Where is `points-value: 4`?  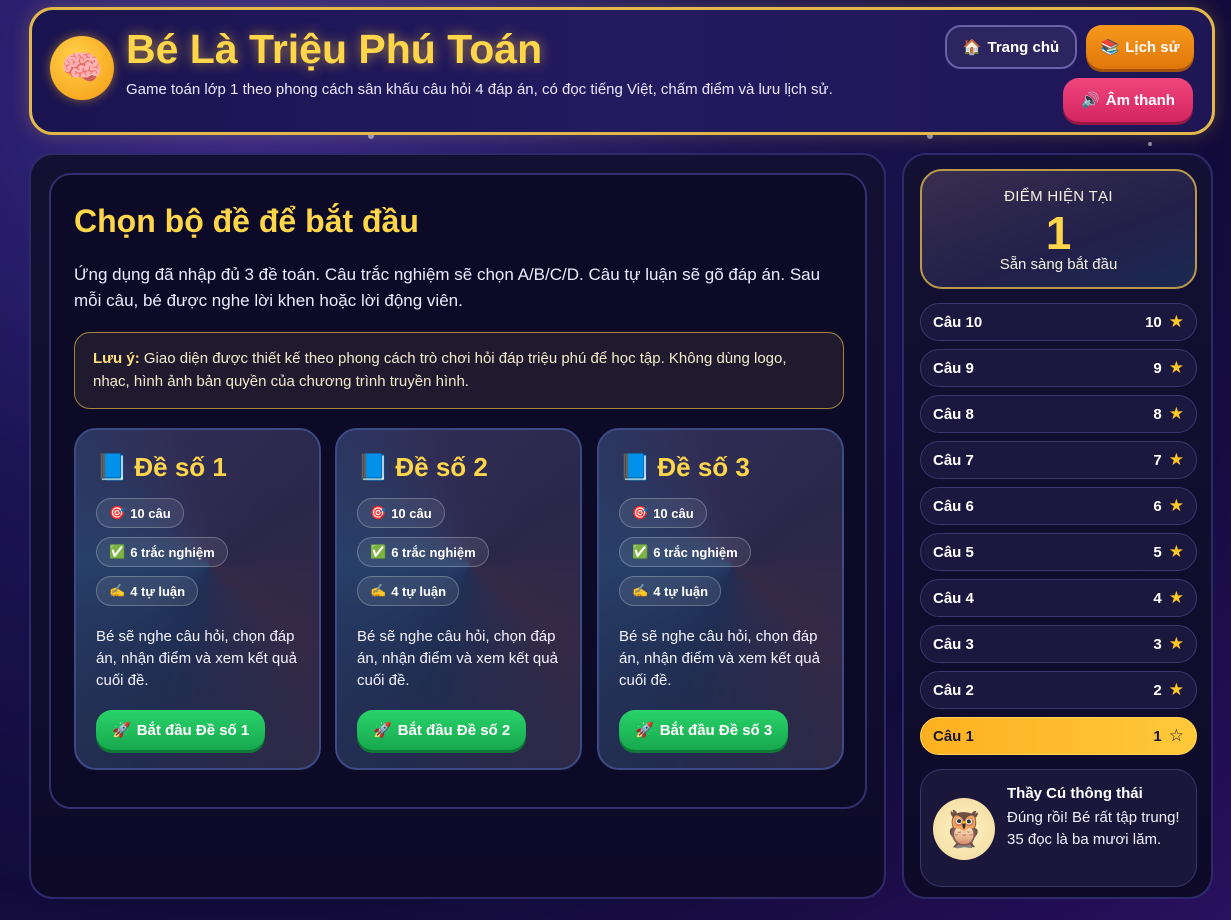 points-value: 4 is located at coordinates (1157, 598).